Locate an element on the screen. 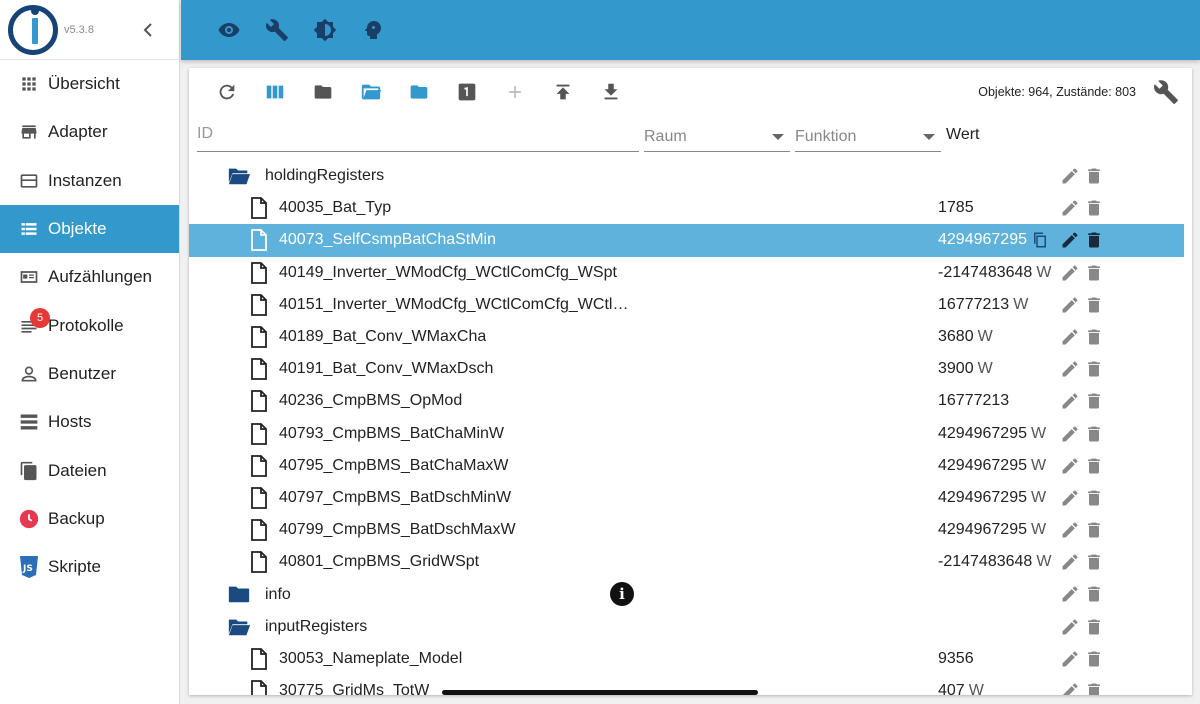  info-icon: i is located at coordinates (622, 594).